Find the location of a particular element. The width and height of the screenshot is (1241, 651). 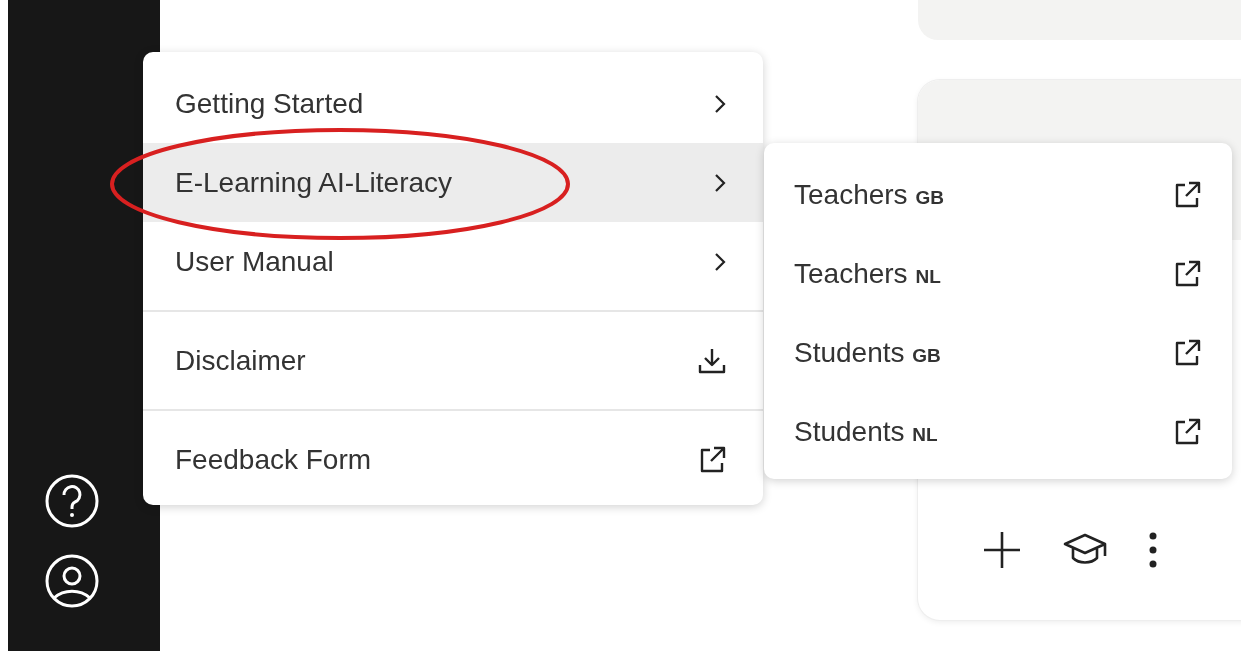

menu-item: Feedback Form is located at coordinates (453, 459).